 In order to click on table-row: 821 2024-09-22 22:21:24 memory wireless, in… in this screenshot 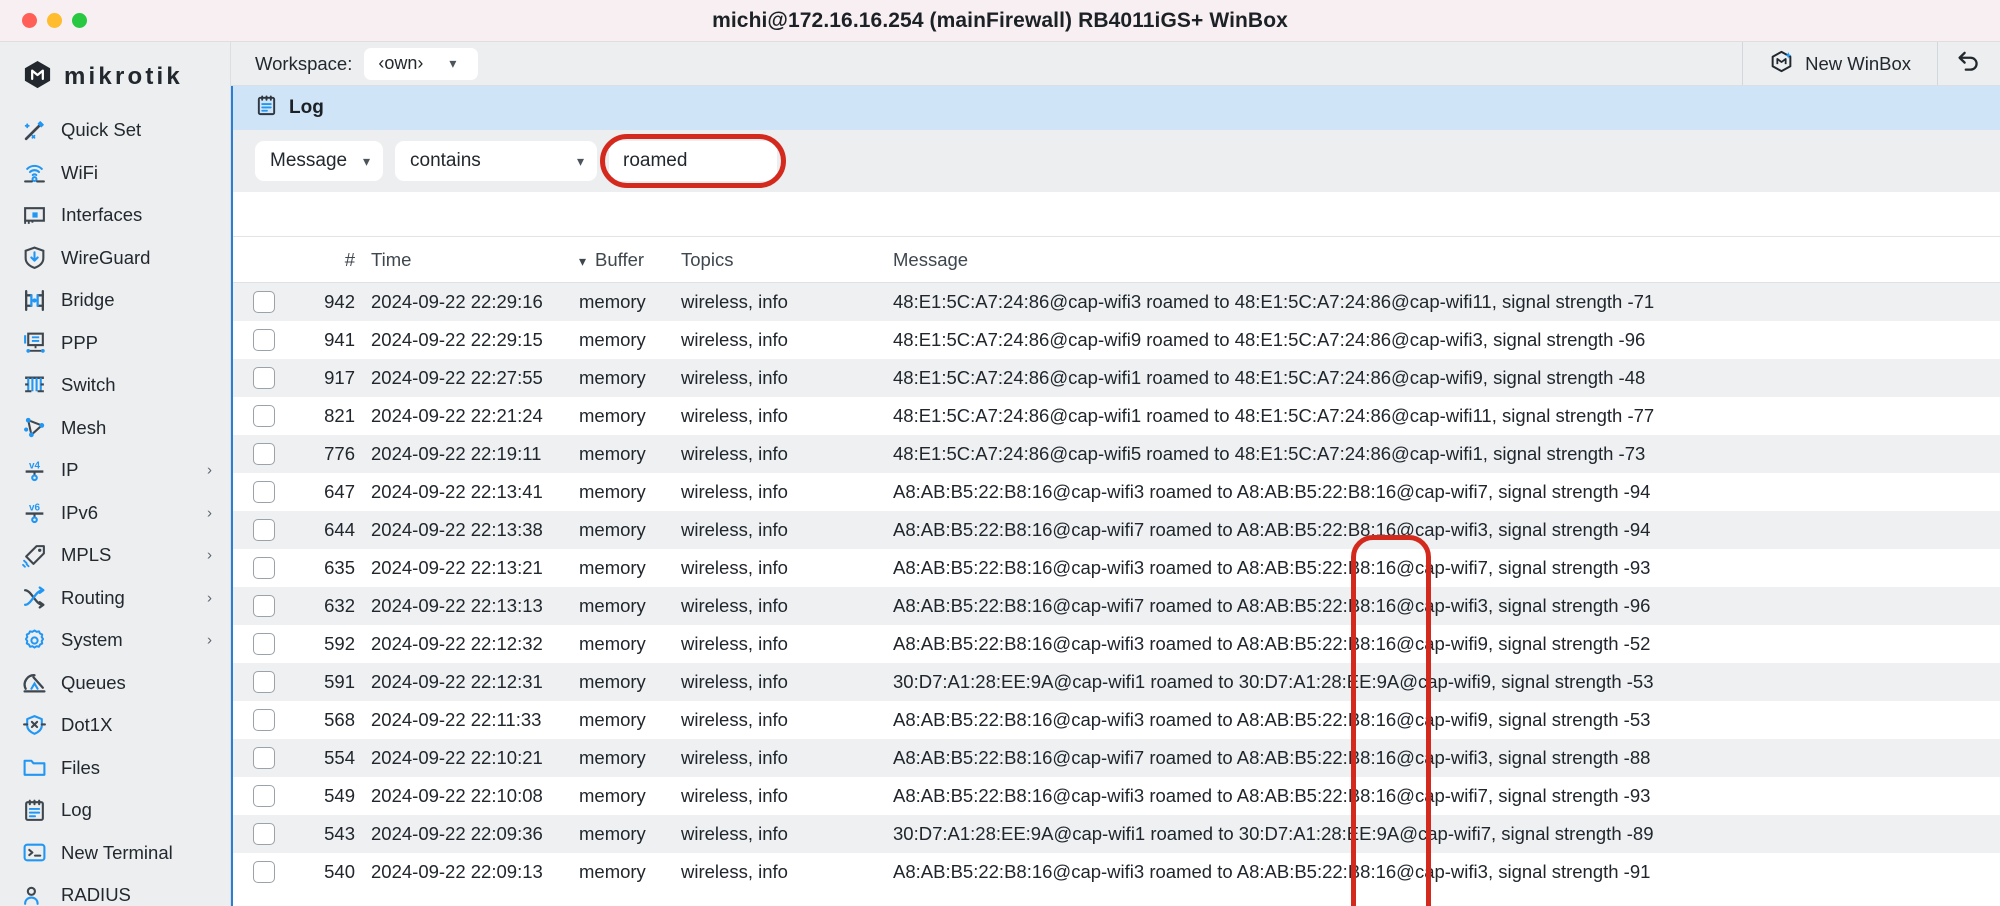, I will do `click(1116, 416)`.